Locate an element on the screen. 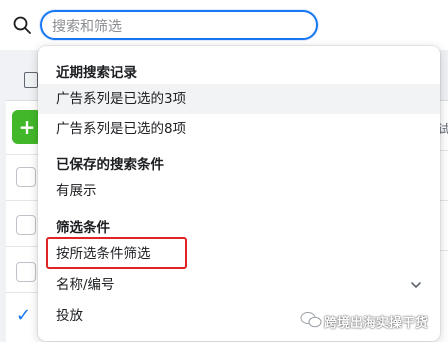 This screenshot has width=448, height=342. recent-search-label: 广告系列是已选的8项 is located at coordinates (121, 129).